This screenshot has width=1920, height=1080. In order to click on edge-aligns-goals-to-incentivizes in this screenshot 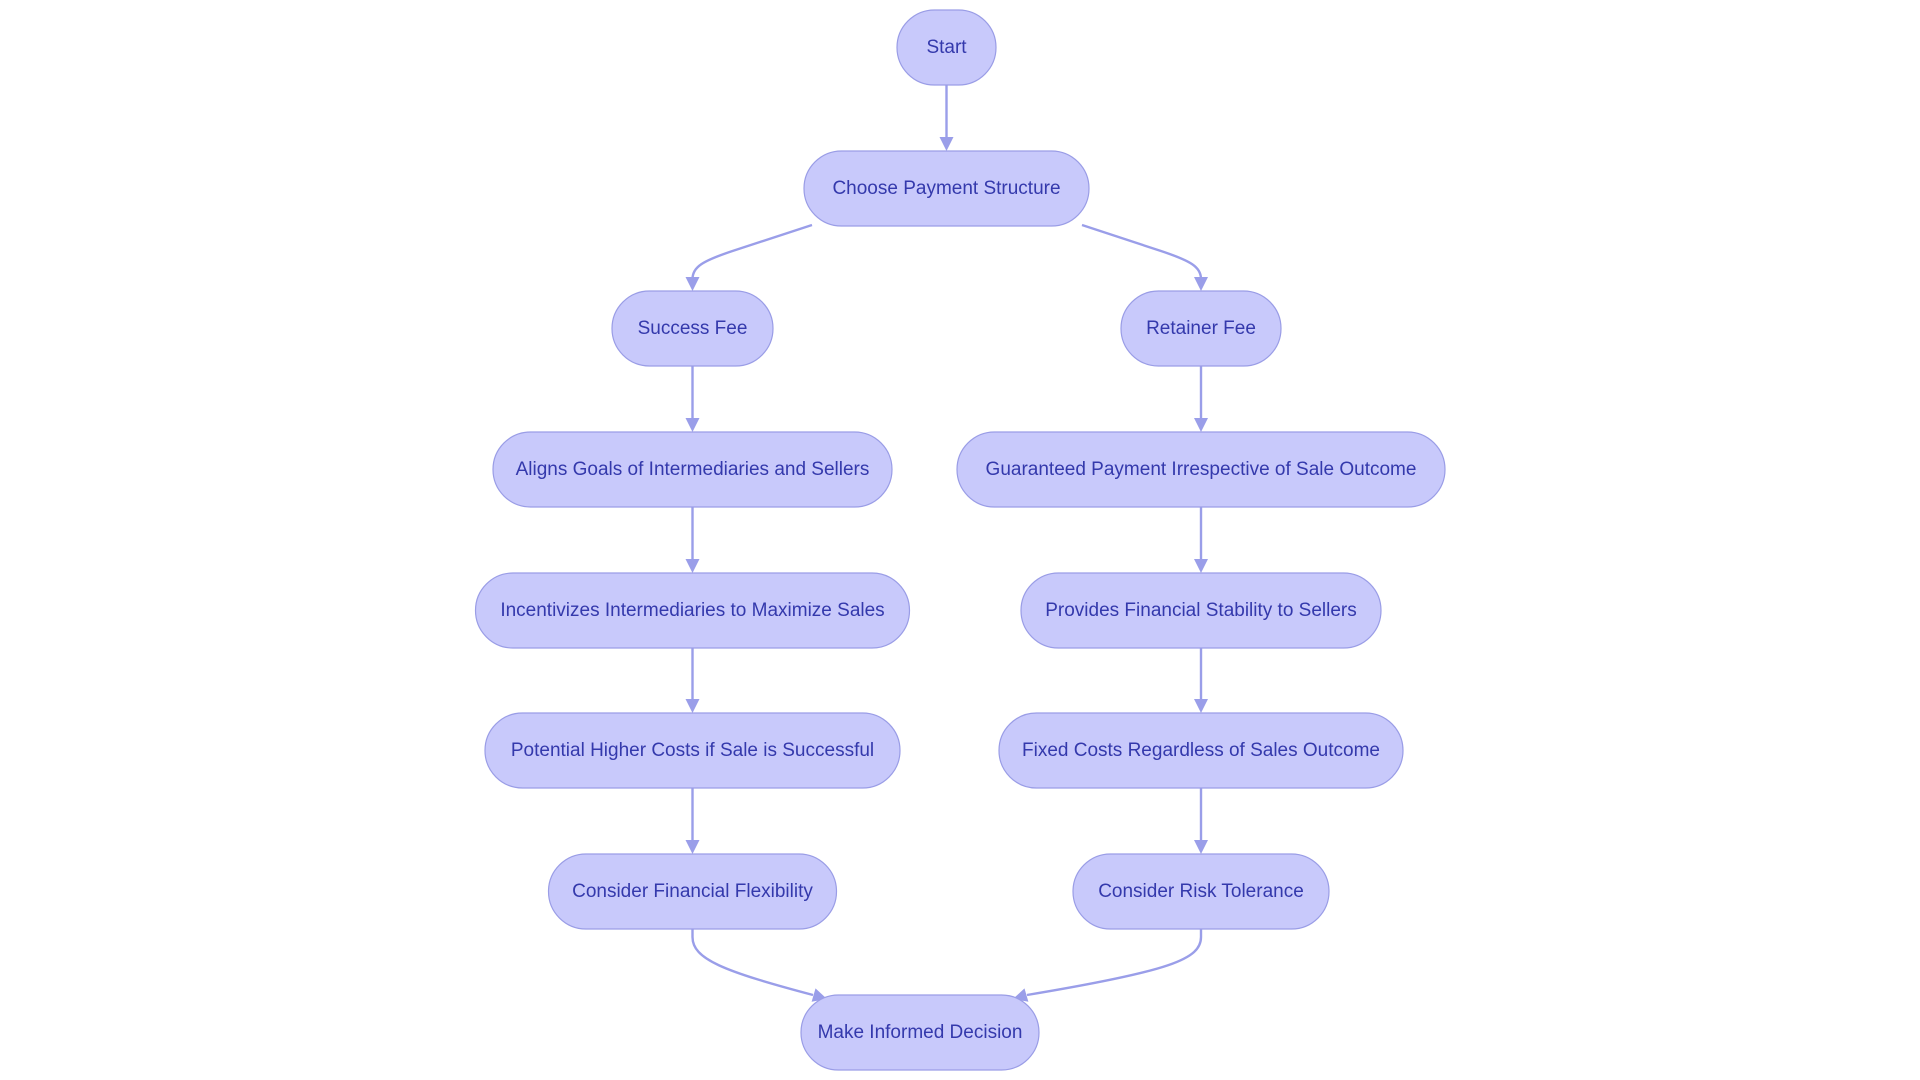, I will do `click(692, 540)`.